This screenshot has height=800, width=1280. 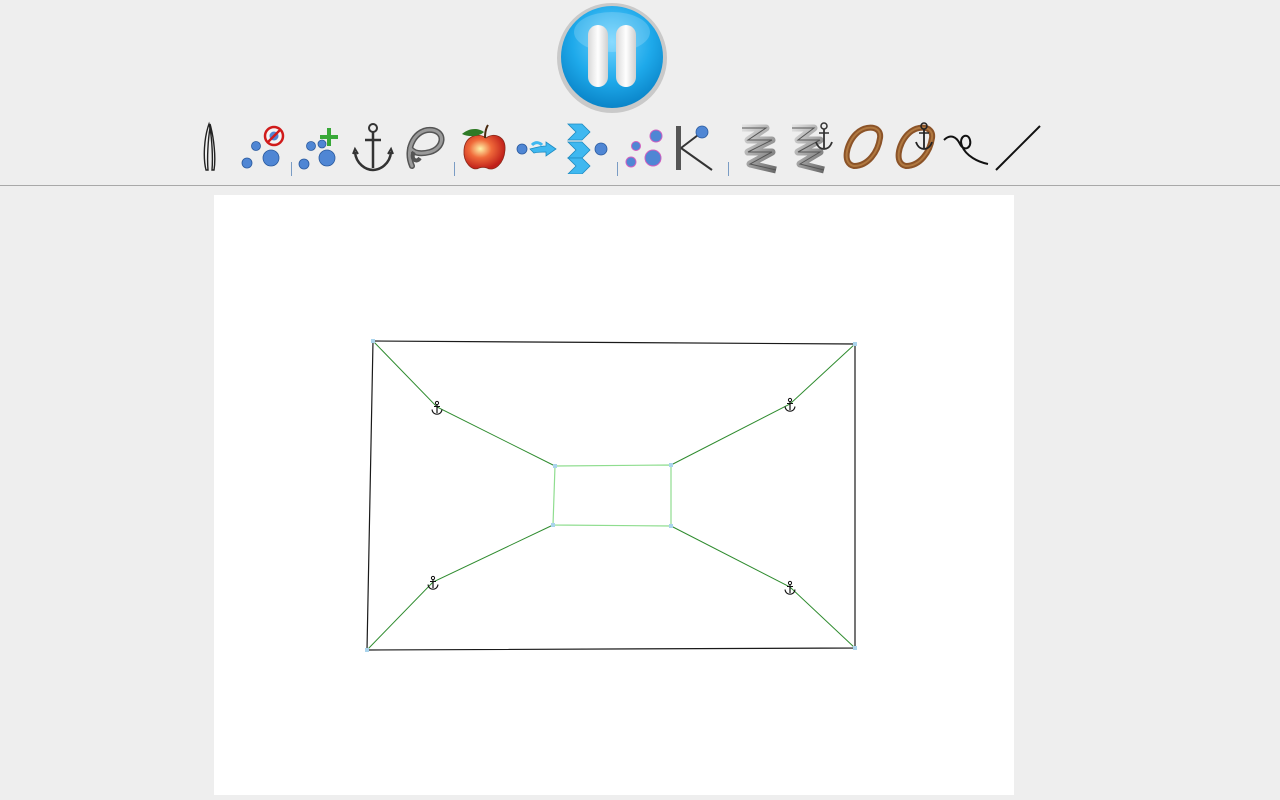 I want to click on anchored-loop-icon, so click(x=915, y=145).